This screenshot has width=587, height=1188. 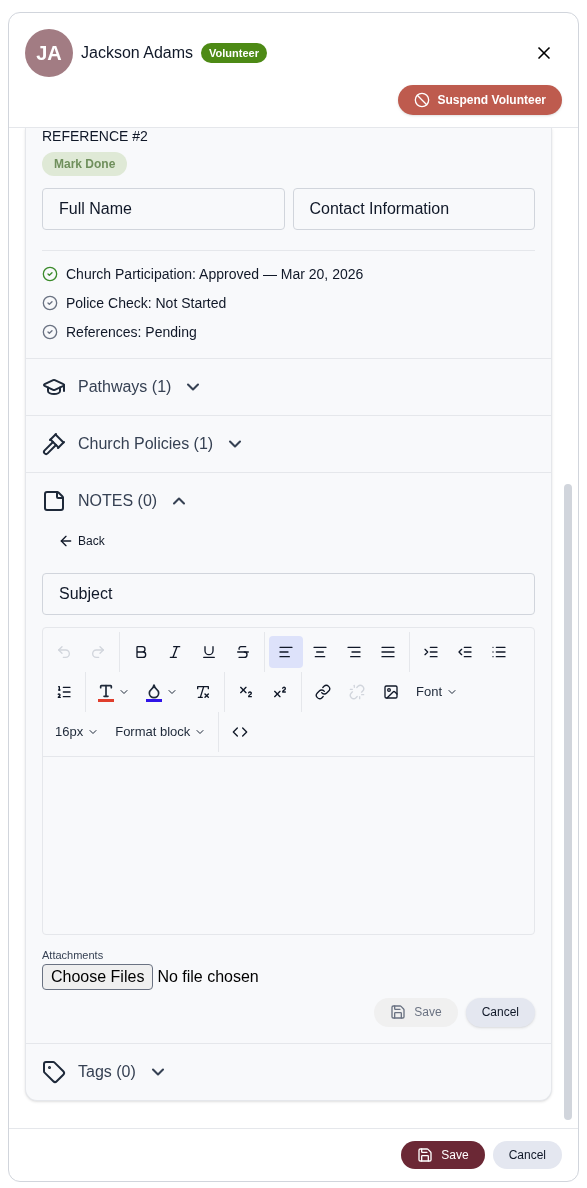 I want to click on section-header: Pathways (1), so click(x=123, y=387).